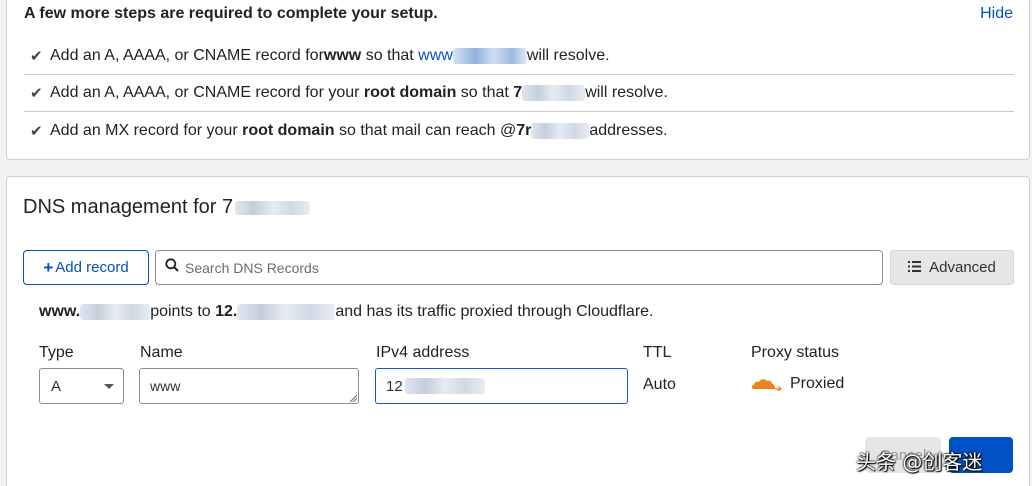 Image resolution: width=1032 pixels, height=486 pixels. What do you see at coordinates (659, 384) in the screenshot?
I see `ttl-value: Auto` at bounding box center [659, 384].